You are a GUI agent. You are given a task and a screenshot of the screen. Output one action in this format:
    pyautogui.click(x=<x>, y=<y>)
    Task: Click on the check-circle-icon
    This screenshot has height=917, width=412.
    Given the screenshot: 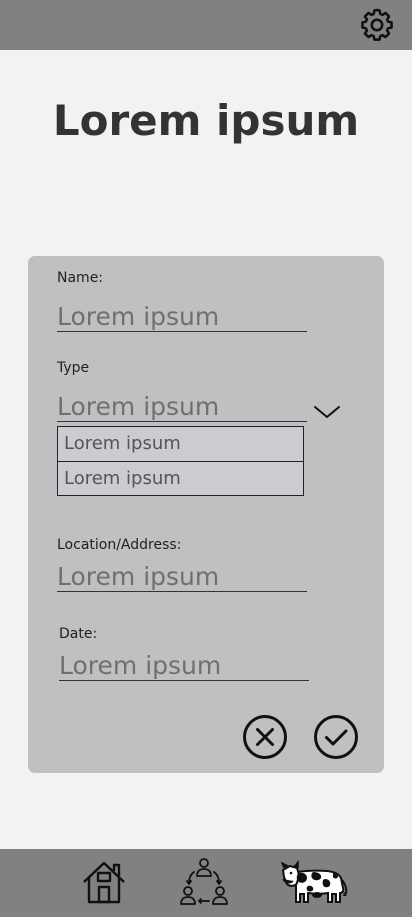 What is the action you would take?
    pyautogui.click(x=336, y=737)
    